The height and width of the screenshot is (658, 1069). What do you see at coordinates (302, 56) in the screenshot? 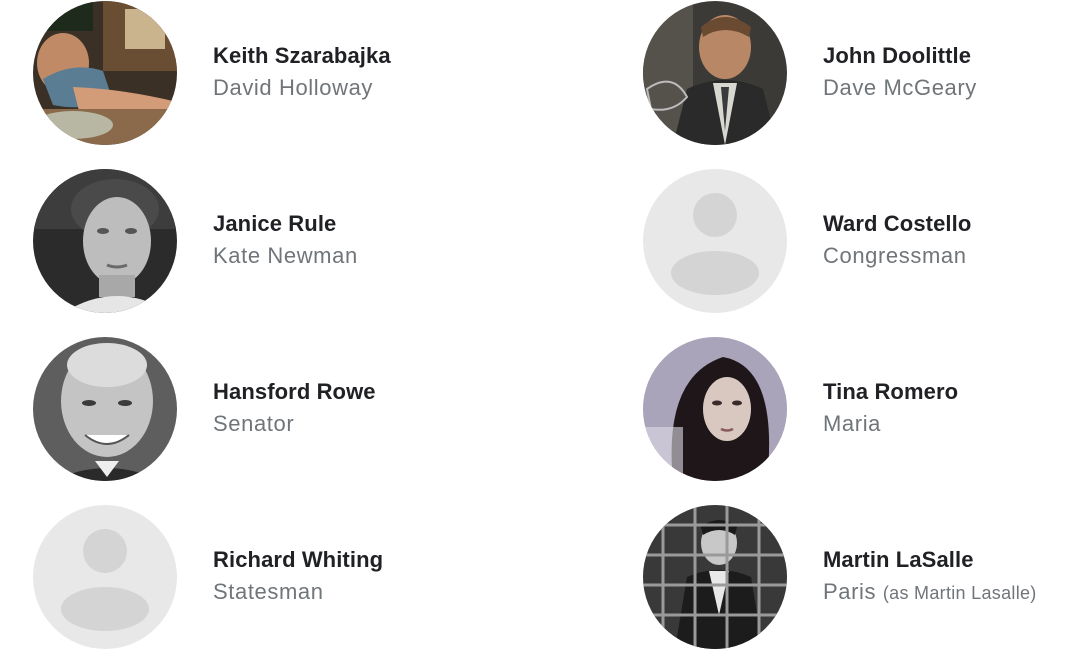
I see `actor-name: Keith Szarabajka` at bounding box center [302, 56].